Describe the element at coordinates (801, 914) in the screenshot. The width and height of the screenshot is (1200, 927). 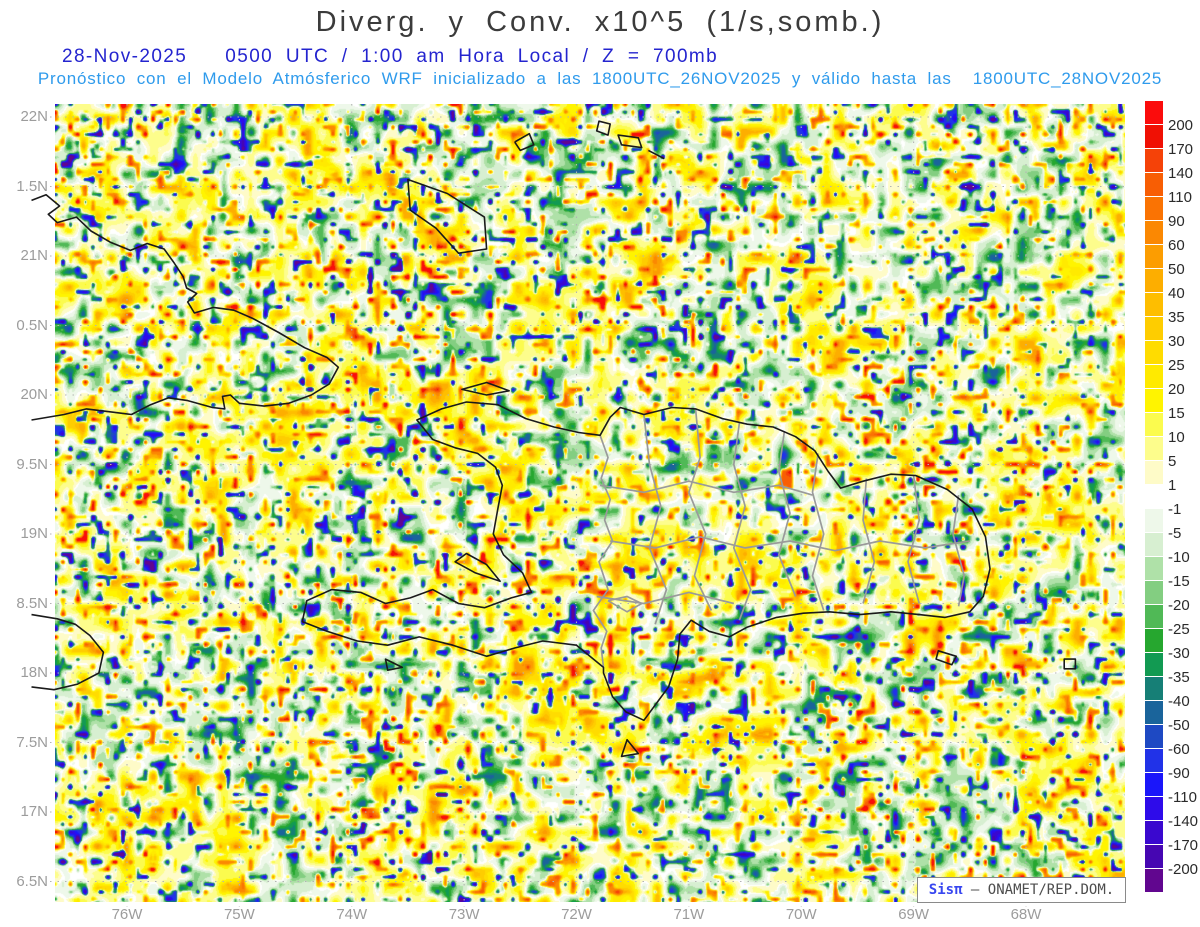
I see `lon-tick-label: 70W` at that location.